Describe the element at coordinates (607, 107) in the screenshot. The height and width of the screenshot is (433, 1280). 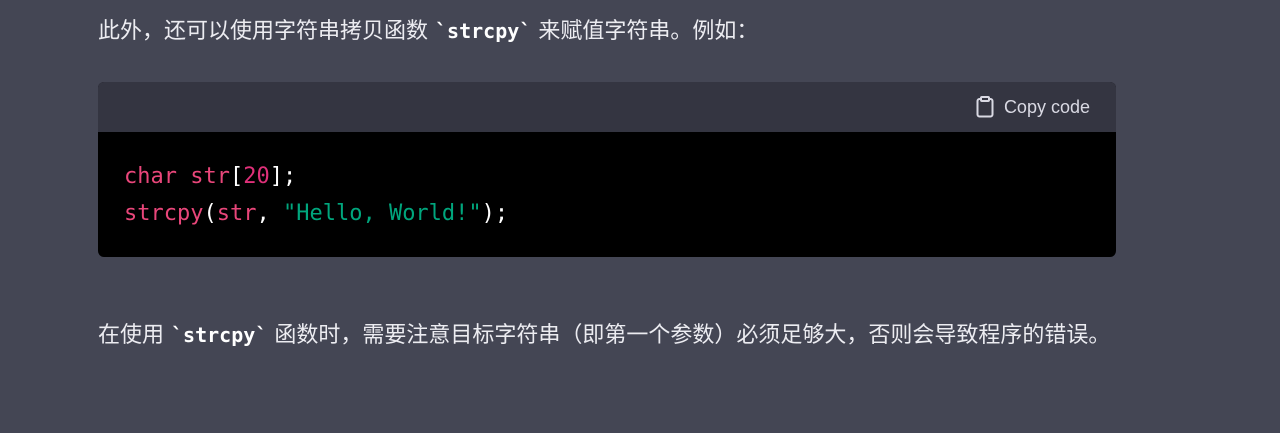
I see `code-block-header: Copy code` at that location.